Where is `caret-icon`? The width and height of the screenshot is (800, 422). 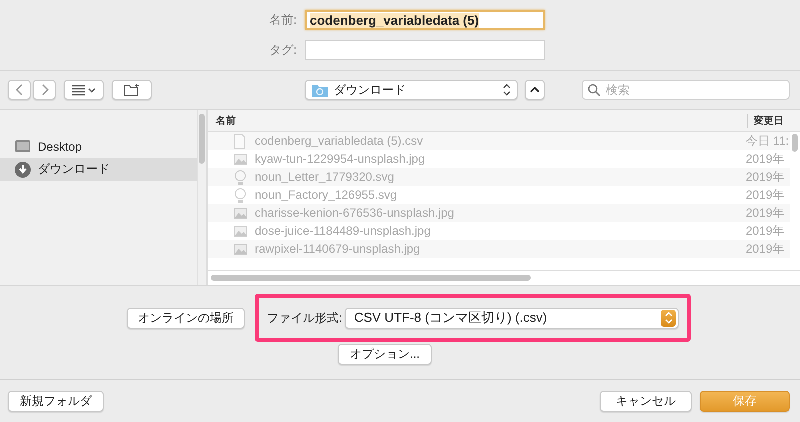 caret-icon is located at coordinates (92, 90).